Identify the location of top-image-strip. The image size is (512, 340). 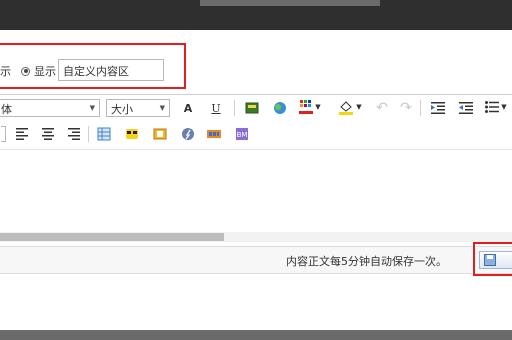
(290, 3).